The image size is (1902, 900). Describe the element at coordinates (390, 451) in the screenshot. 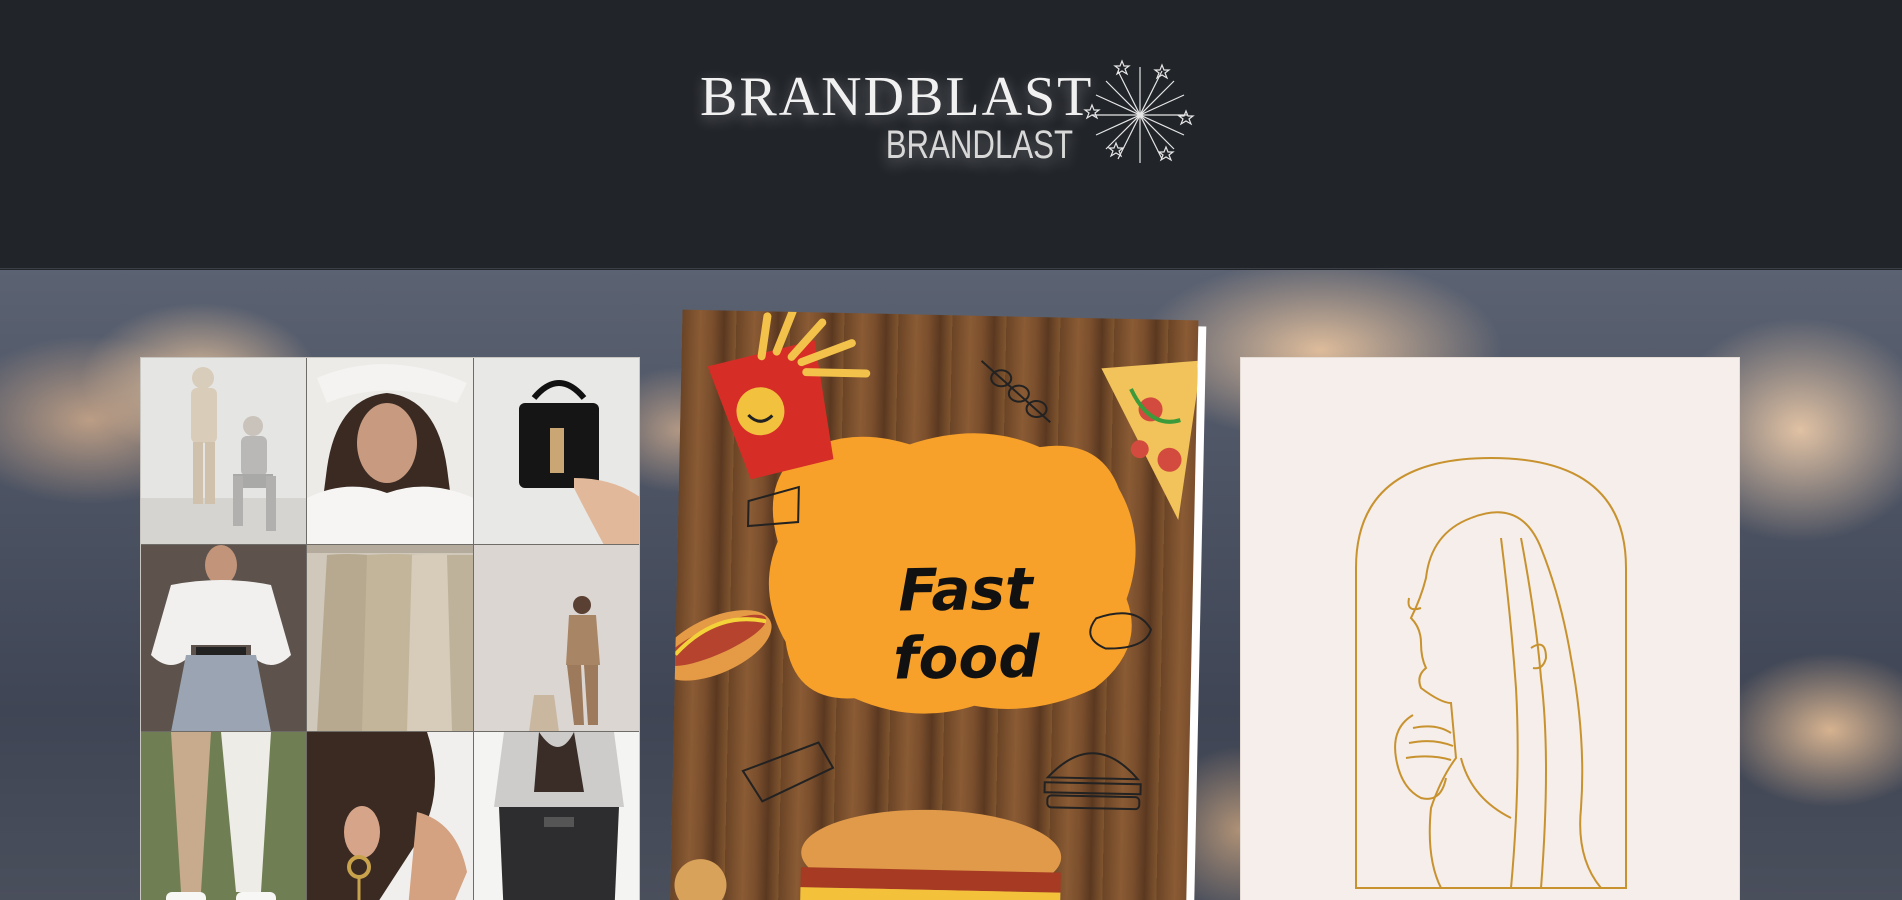

I see `photo-woman-portrait` at that location.